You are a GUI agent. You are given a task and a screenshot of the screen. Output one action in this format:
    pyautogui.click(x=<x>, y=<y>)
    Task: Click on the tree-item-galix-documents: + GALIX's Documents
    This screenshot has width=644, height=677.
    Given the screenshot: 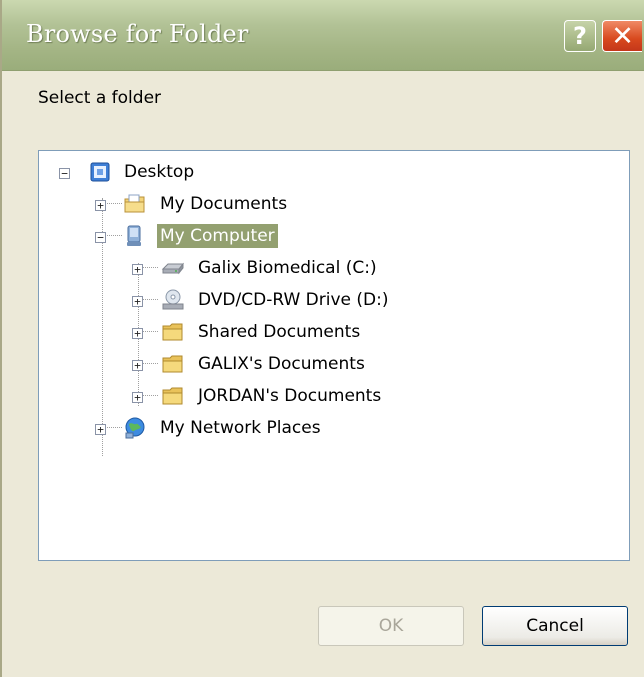 What is the action you would take?
    pyautogui.click(x=219, y=364)
    